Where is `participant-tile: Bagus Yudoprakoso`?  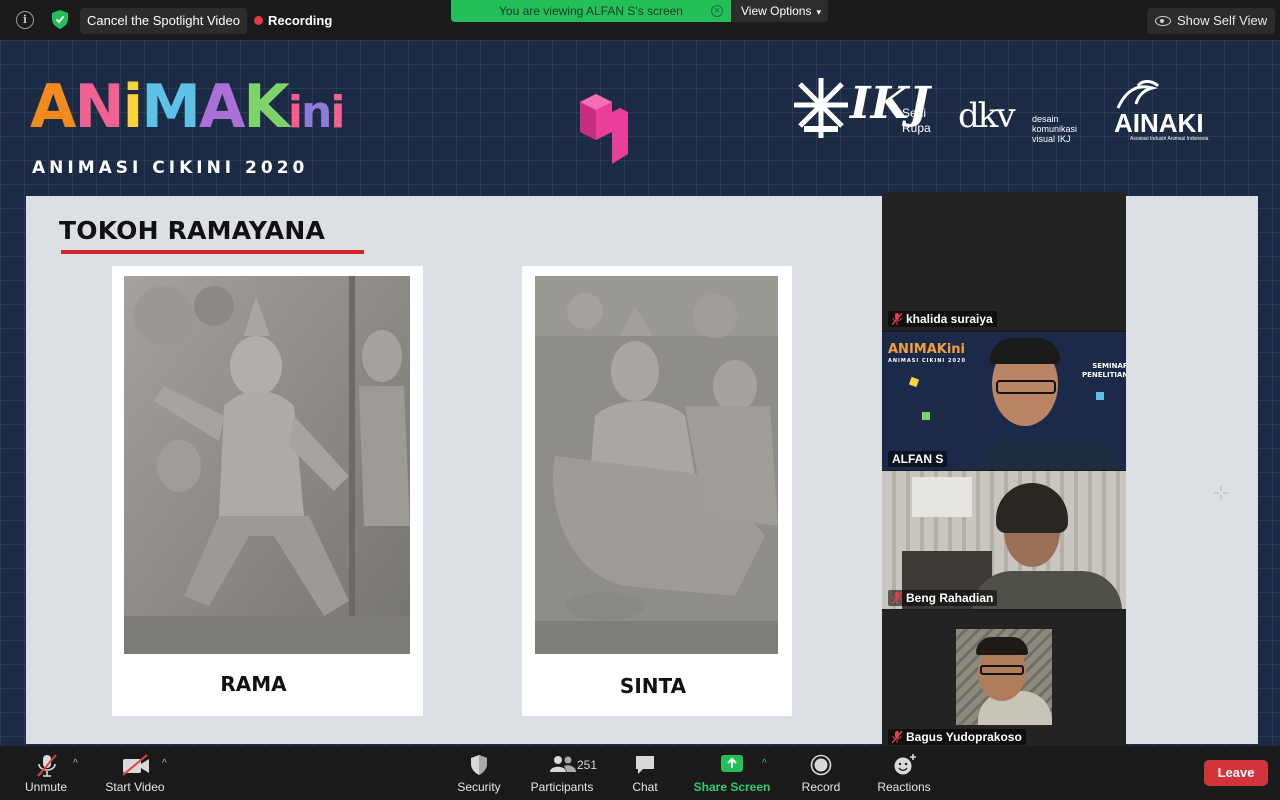 participant-tile: Bagus Yudoprakoso is located at coordinates (1004, 679).